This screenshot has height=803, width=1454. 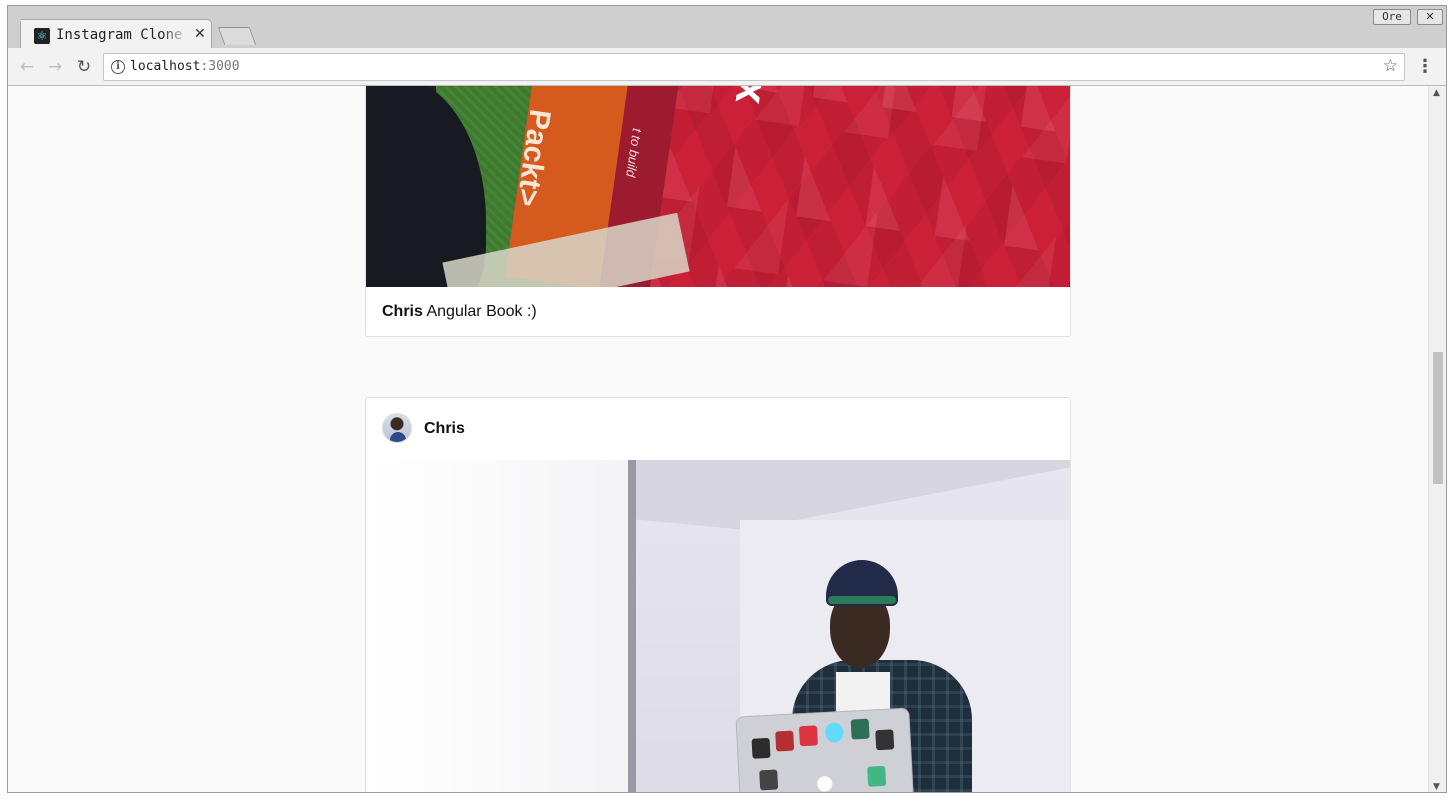 I want to click on tab-title: Instagram Clone, so click(x=119, y=35).